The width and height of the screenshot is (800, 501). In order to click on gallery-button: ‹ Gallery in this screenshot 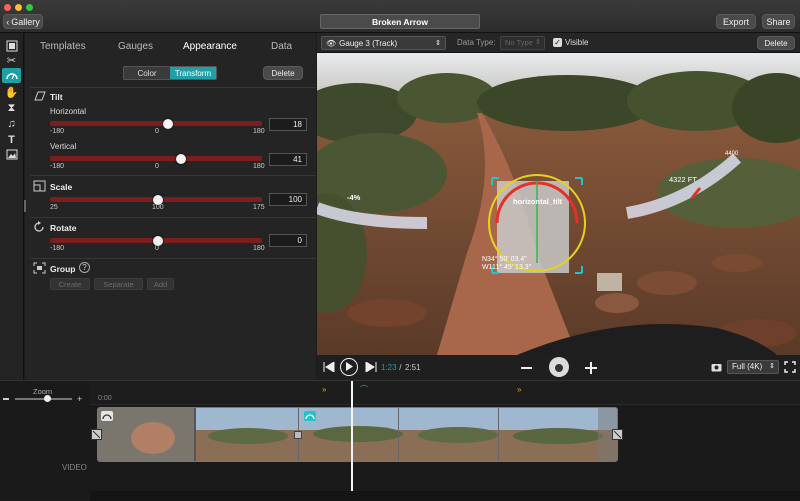, I will do `click(23, 21)`.